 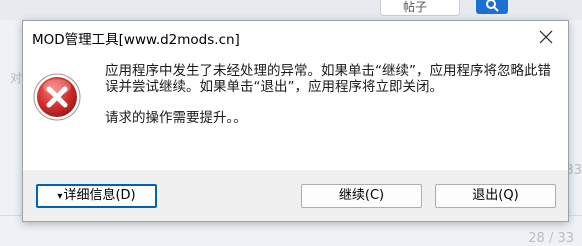 I want to click on details-button: ▾详细信息(D), so click(x=96, y=196).